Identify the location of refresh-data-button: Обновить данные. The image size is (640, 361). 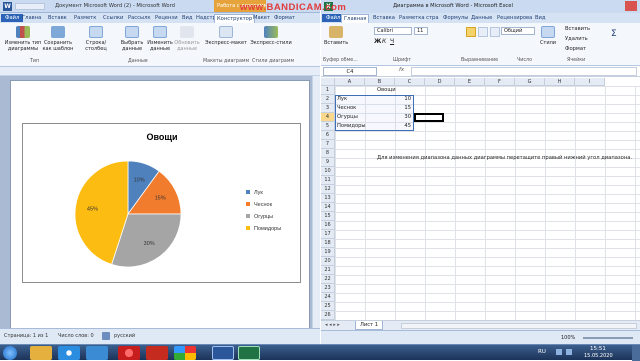
(187, 39).